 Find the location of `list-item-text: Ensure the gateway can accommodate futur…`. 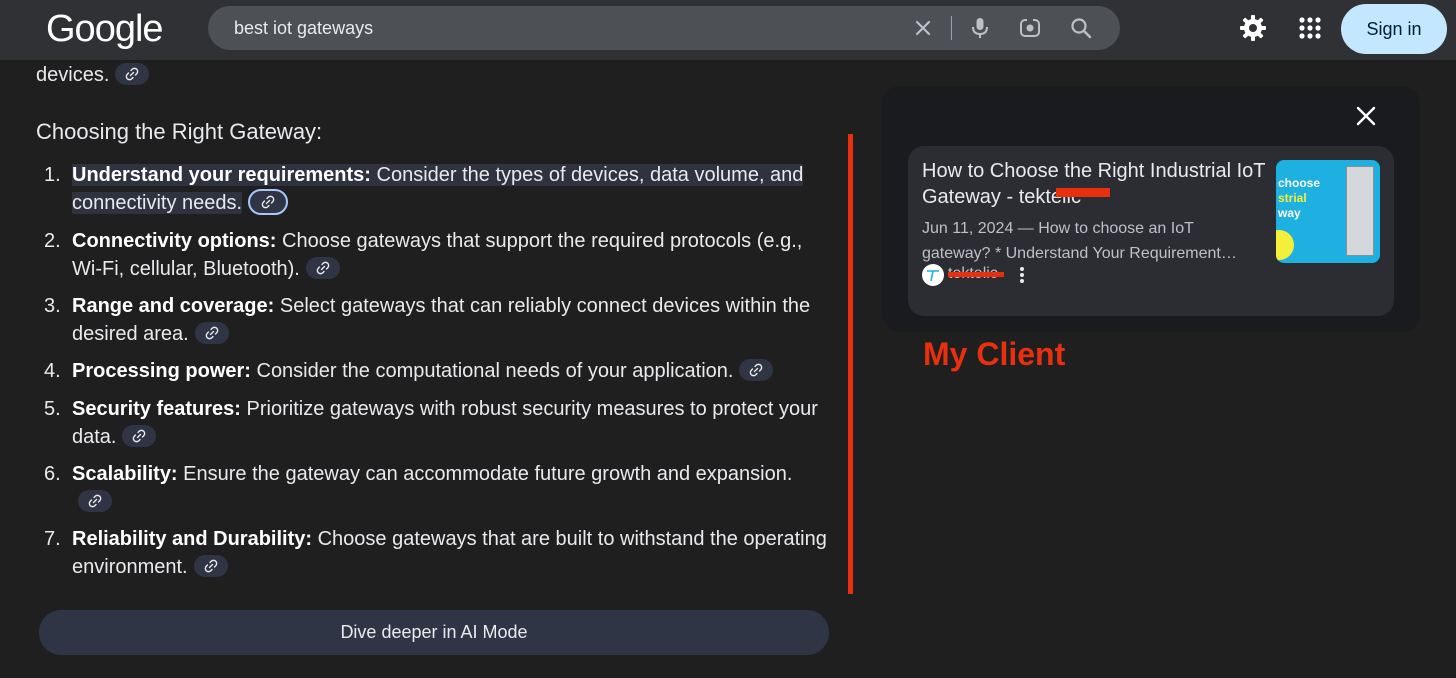

list-item-text: Ensure the gateway can accommodate futur… is located at coordinates (485, 474).